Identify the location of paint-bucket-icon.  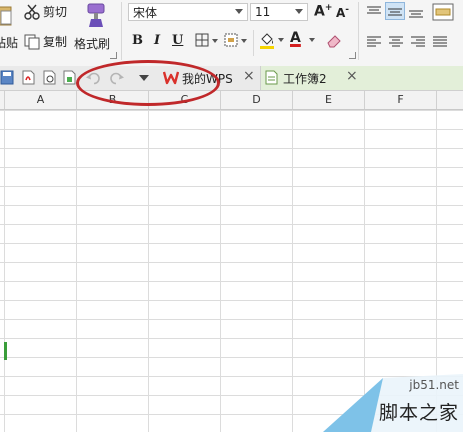
(267, 41).